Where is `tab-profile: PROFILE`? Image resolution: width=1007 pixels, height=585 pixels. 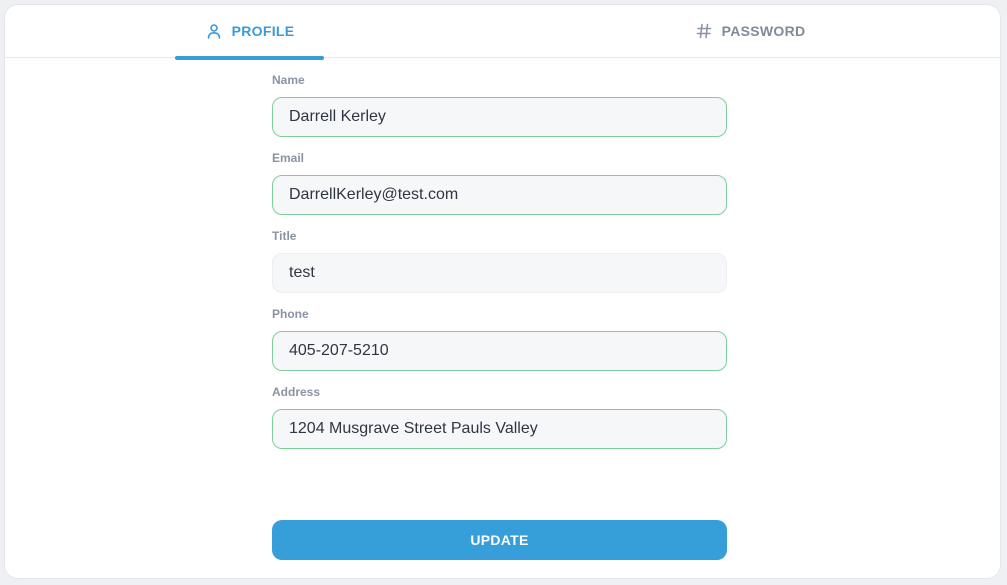
tab-profile: PROFILE is located at coordinates (249, 32).